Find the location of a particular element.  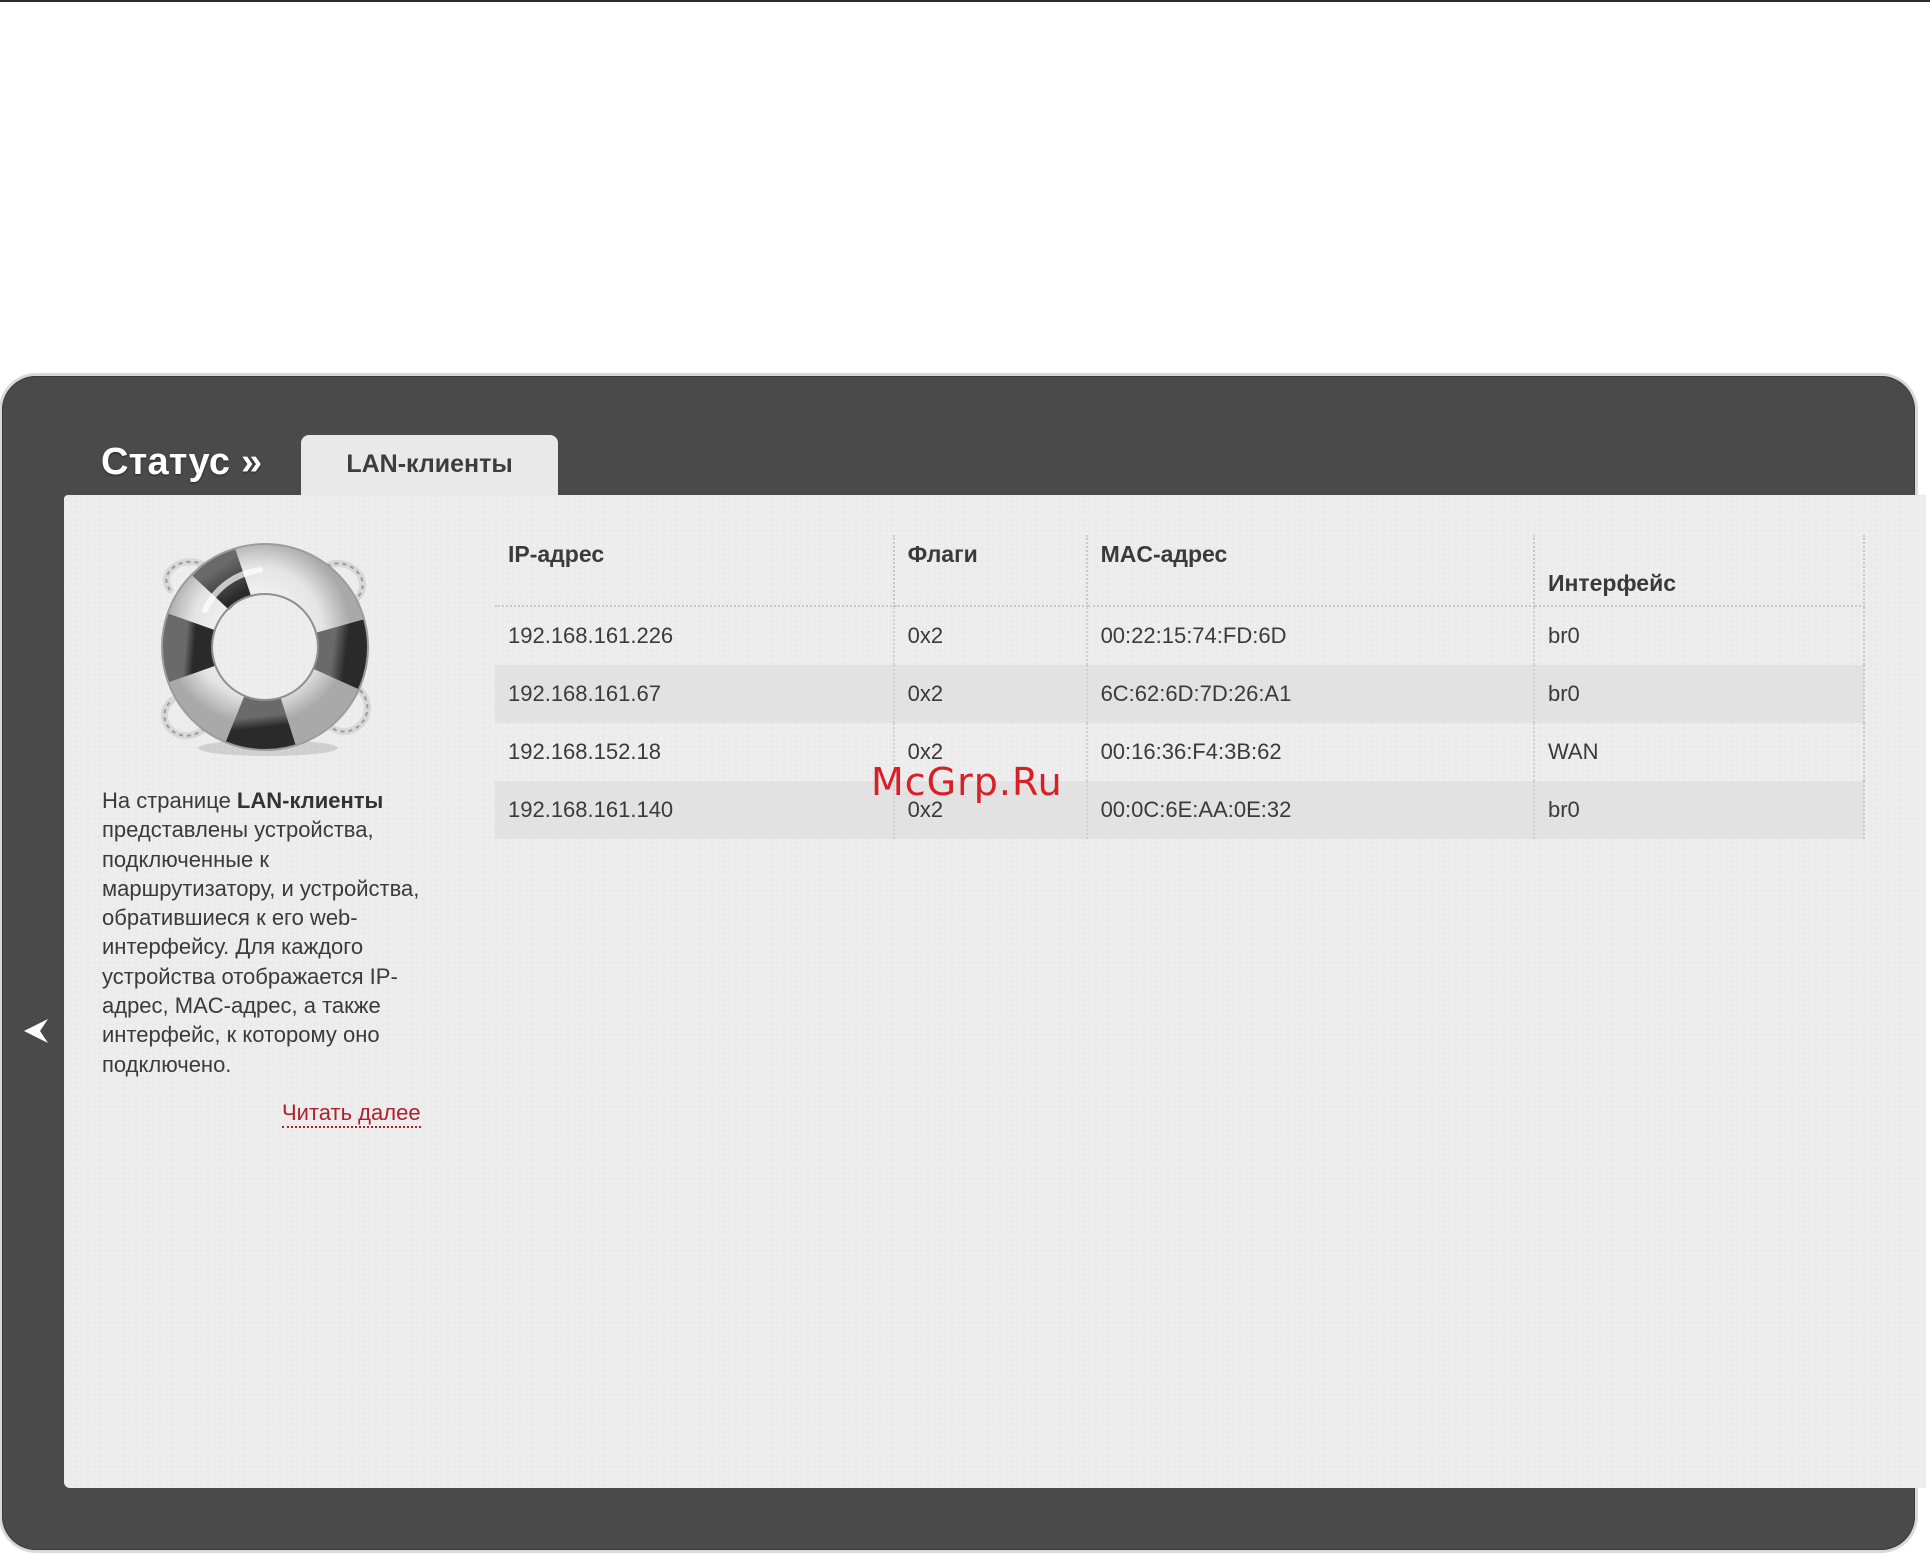

column-header-flags: Флаги is located at coordinates (990, 571).